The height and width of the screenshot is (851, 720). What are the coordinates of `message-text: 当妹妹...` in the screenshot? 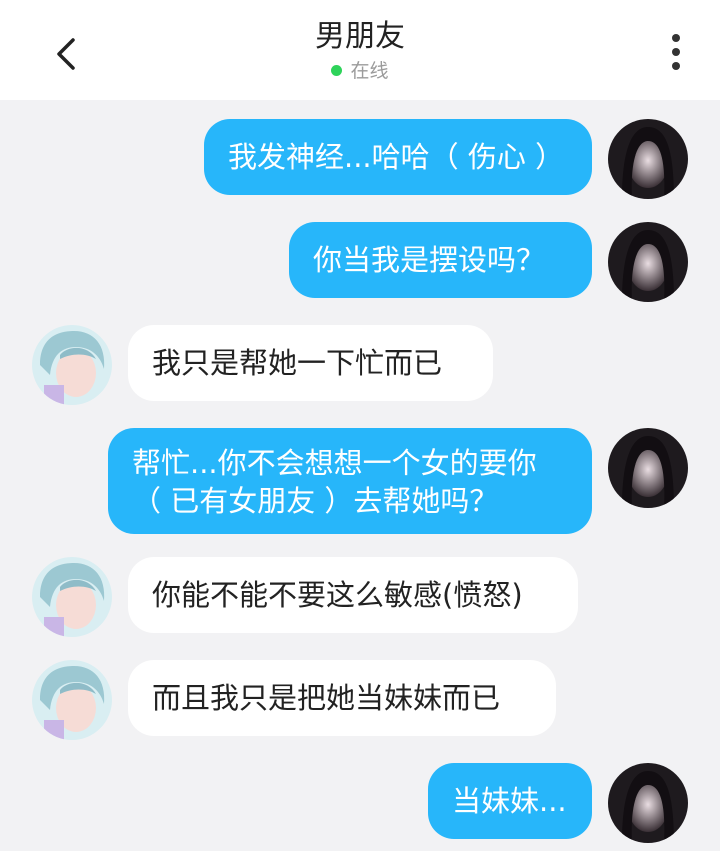 It's located at (509, 801).